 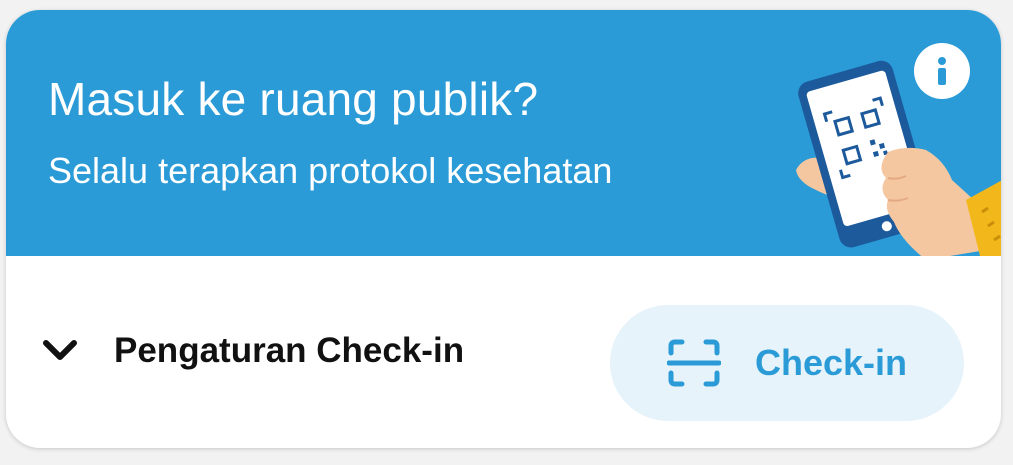 What do you see at coordinates (60, 351) in the screenshot?
I see `chevron-down-icon` at bounding box center [60, 351].